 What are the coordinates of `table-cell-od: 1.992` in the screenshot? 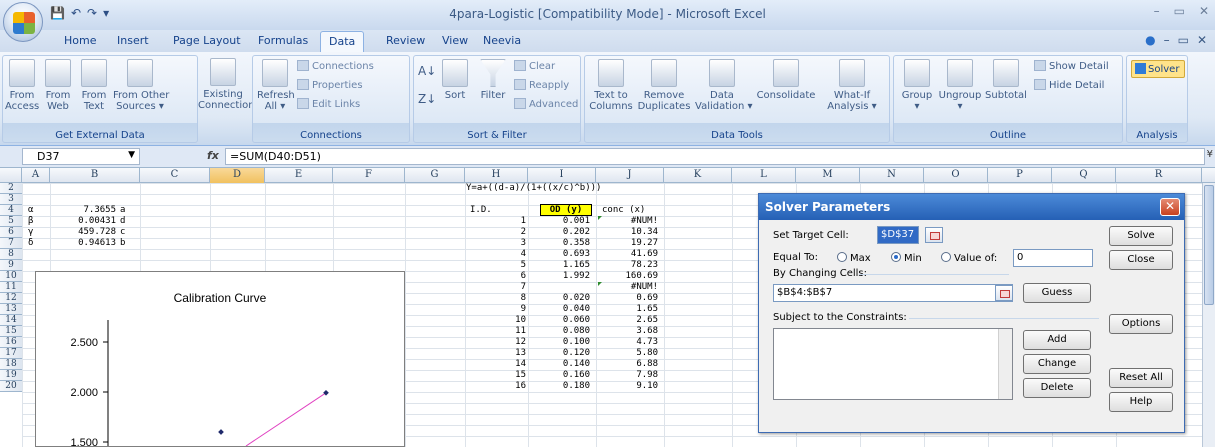 It's located at (566, 276).